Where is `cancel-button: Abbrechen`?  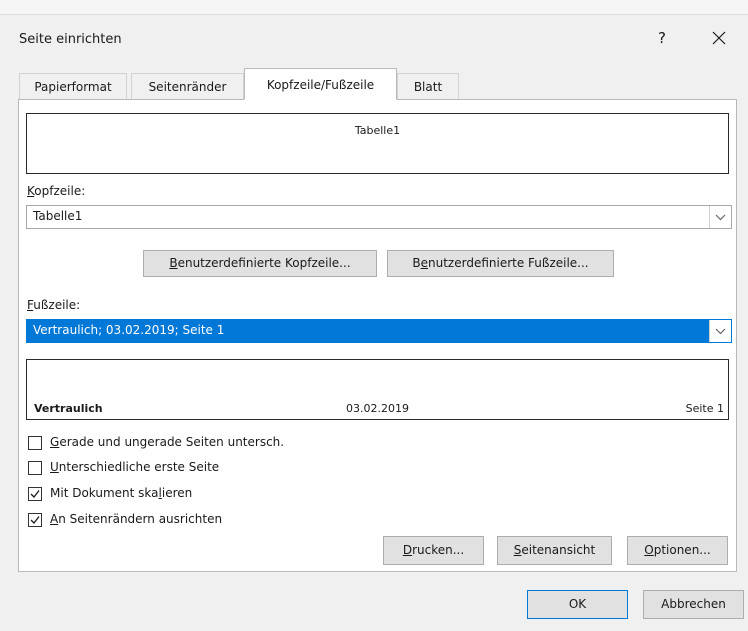 cancel-button: Abbrechen is located at coordinates (693, 604).